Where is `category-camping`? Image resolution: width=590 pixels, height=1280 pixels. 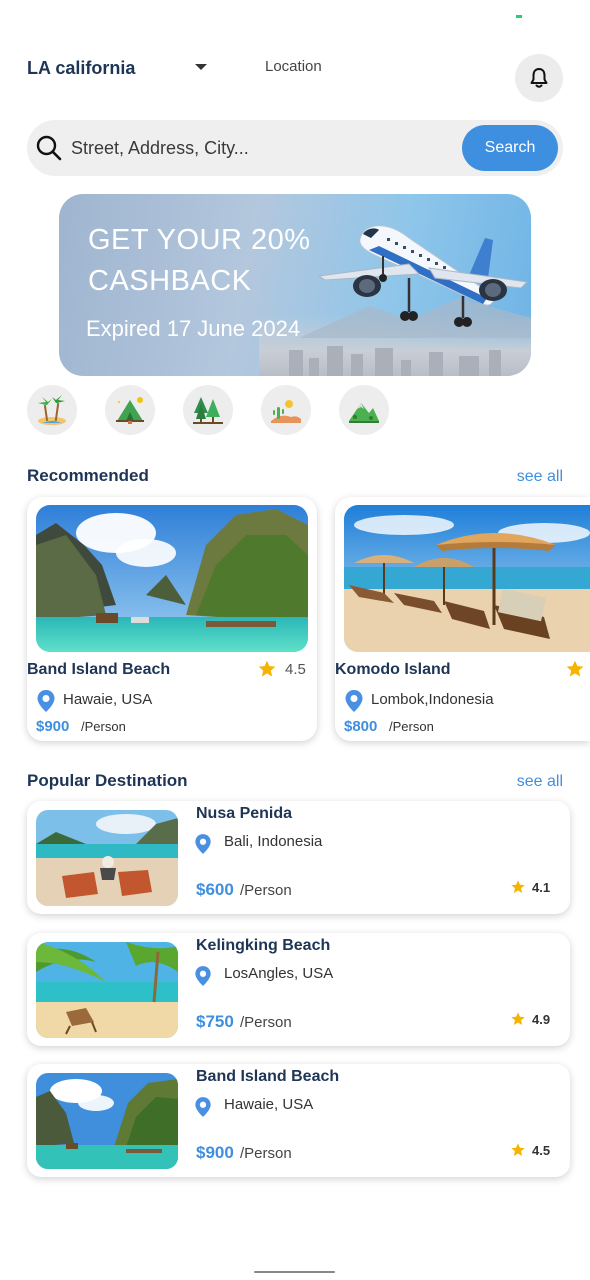
category-camping is located at coordinates (130, 410).